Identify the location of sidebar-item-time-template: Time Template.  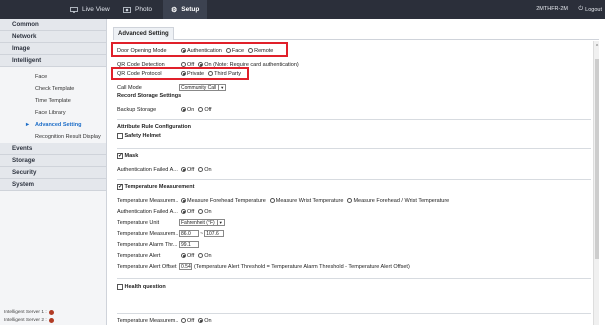
(53, 101).